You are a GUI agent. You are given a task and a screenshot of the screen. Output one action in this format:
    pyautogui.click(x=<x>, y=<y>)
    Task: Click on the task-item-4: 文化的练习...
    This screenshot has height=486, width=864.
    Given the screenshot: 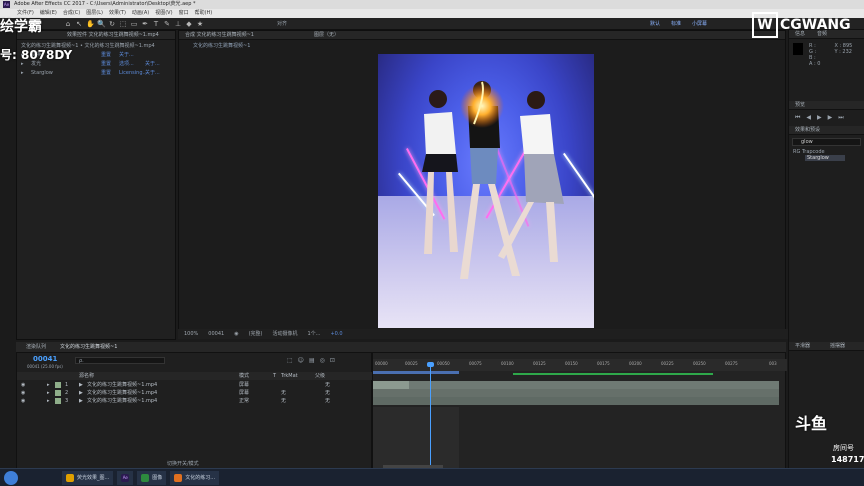 What is the action you would take?
    pyautogui.click(x=195, y=477)
    